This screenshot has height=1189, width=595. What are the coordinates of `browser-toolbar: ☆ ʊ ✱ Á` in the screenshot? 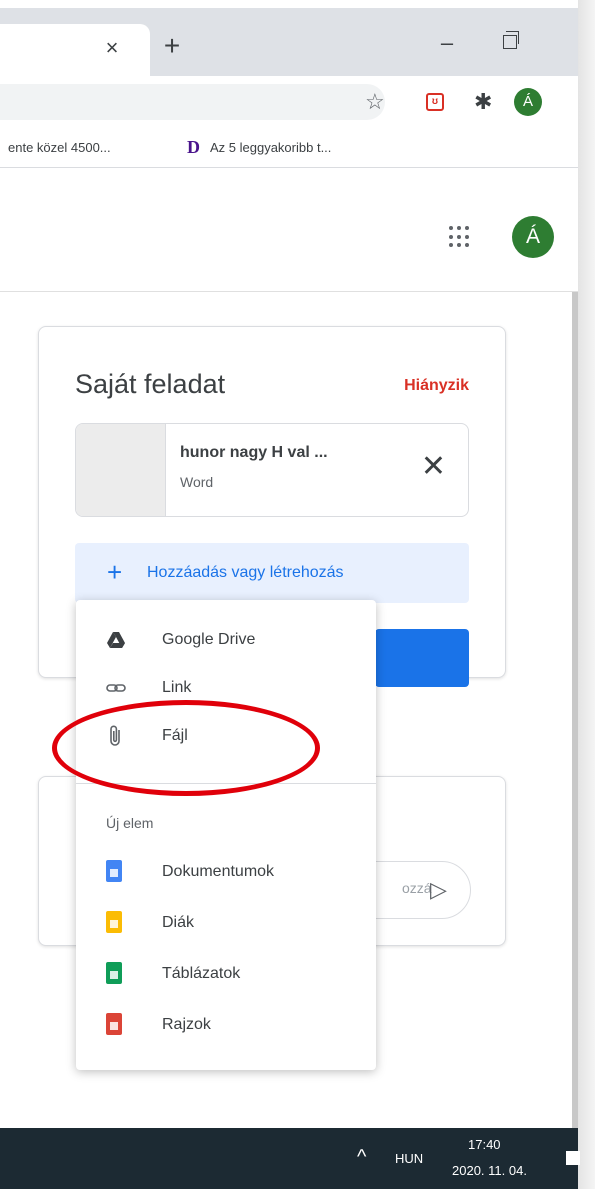 It's located at (289, 102).